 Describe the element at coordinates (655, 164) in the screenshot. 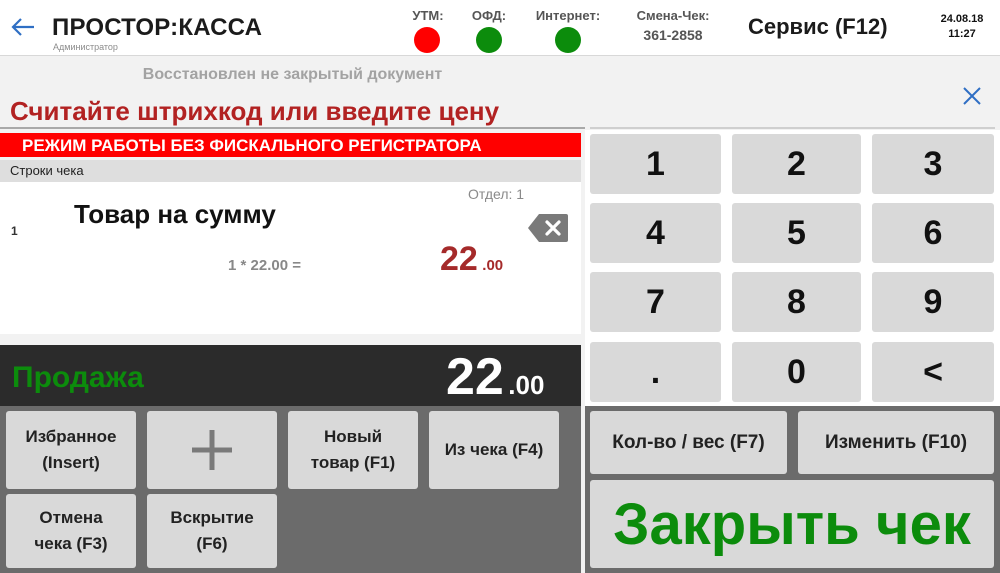

I see `key-1: 1` at that location.